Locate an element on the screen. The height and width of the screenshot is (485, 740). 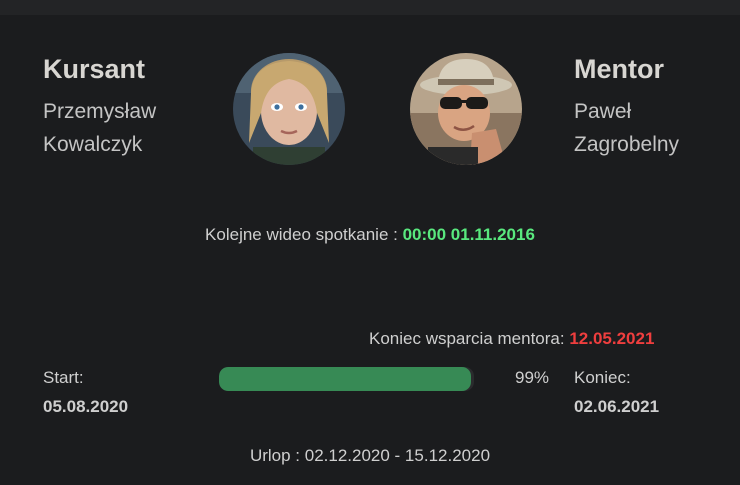
course-progress-fill is located at coordinates (345, 379).